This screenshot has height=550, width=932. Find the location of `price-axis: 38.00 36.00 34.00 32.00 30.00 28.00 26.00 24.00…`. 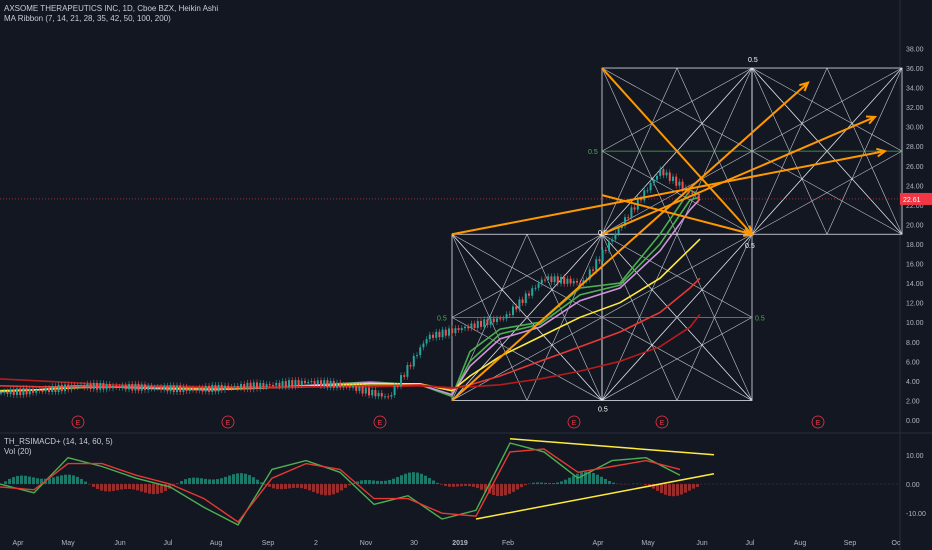

price-axis: 38.00 36.00 34.00 32.00 30.00 28.00 26.00 24.00… is located at coordinates (916, 235).